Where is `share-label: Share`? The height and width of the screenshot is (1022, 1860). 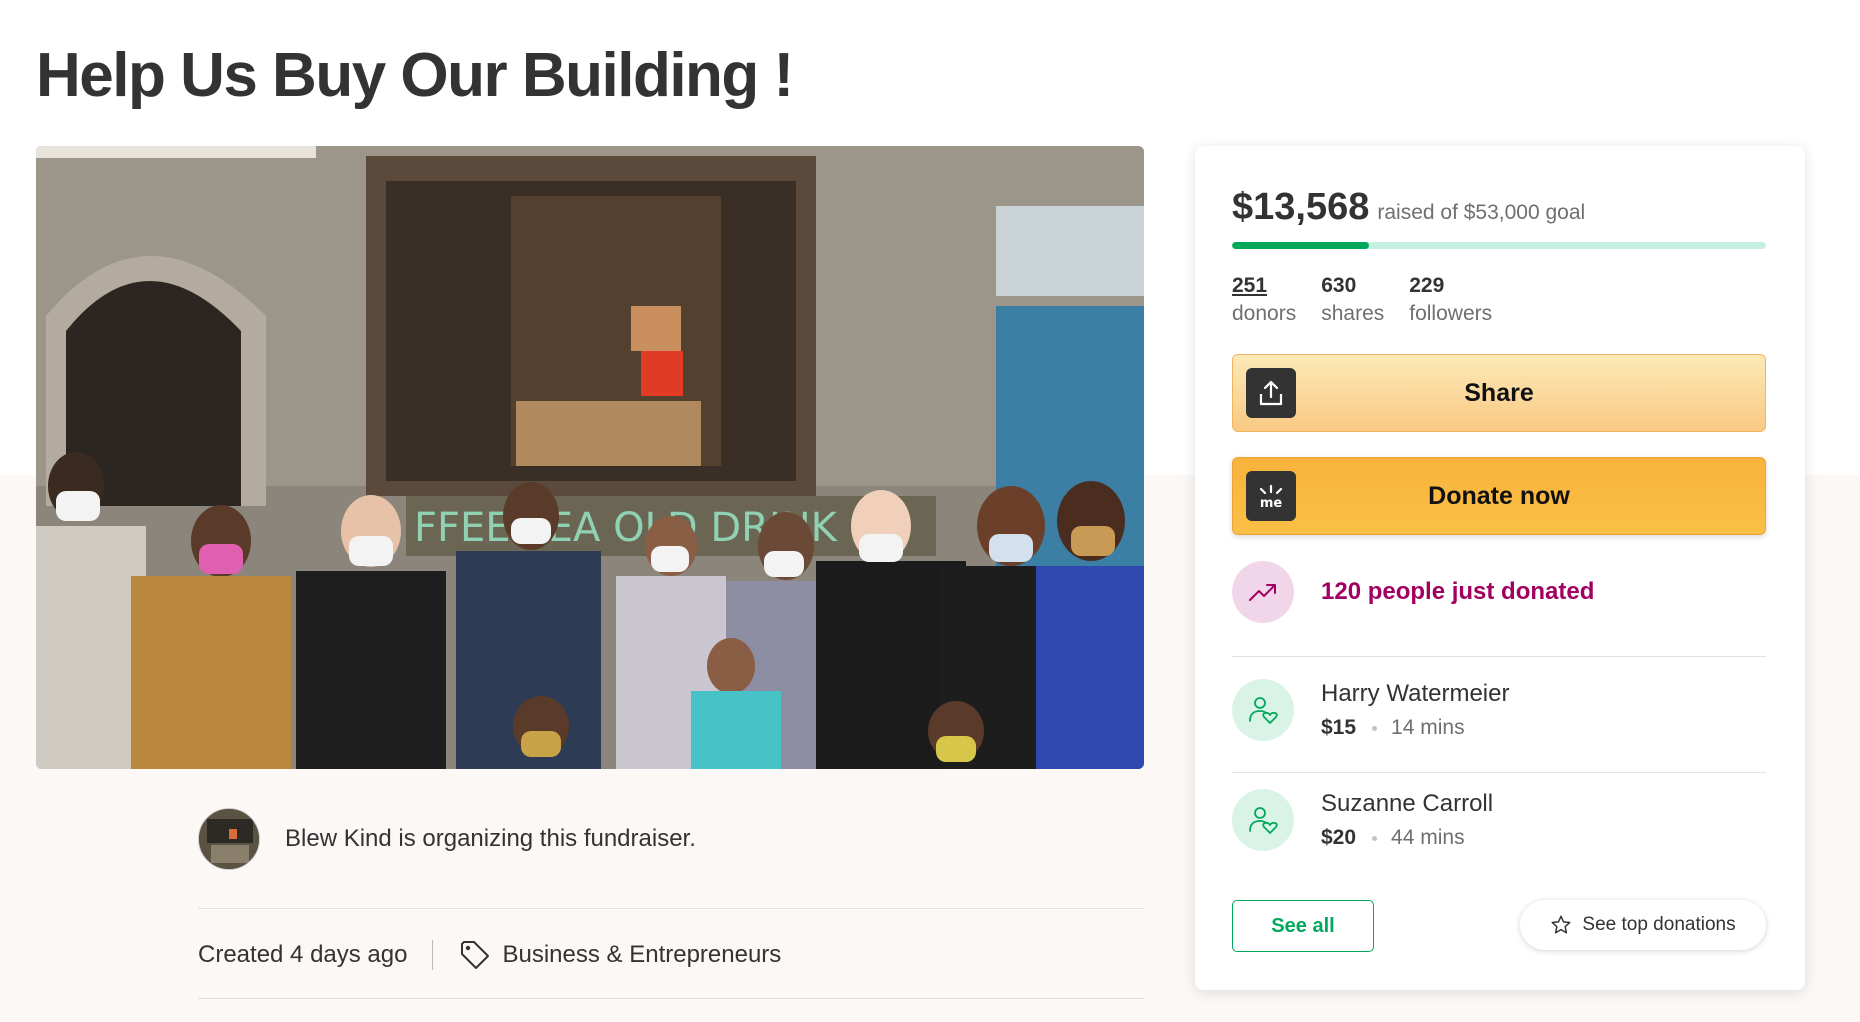 share-label: Share is located at coordinates (1499, 392).